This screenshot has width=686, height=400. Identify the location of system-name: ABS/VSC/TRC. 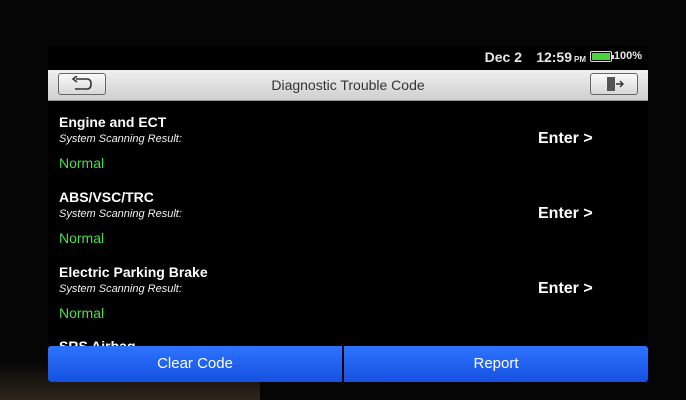
(106, 197).